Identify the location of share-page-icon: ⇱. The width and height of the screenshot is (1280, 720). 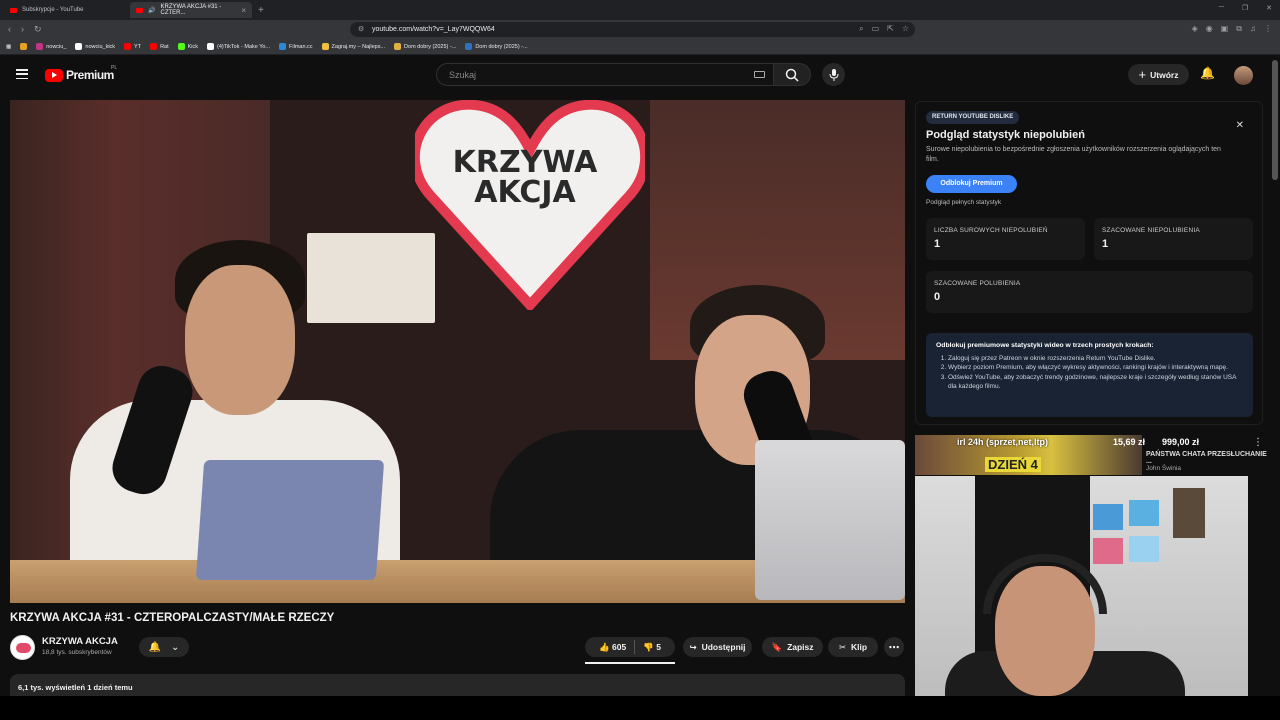
(890, 29).